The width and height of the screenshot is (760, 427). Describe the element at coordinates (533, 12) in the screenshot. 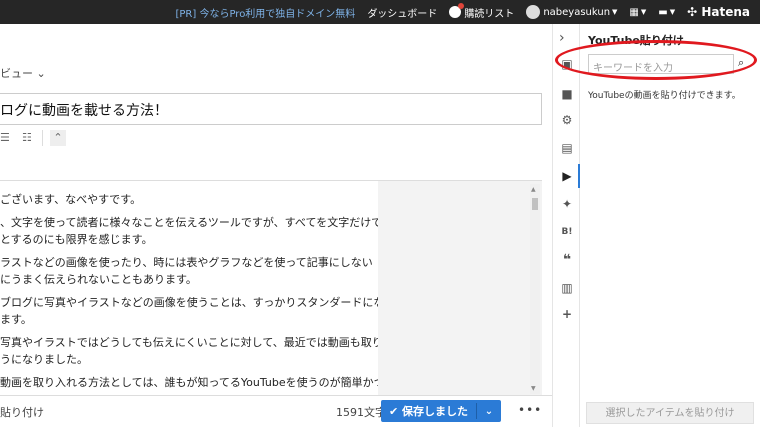

I see `avatar` at that location.